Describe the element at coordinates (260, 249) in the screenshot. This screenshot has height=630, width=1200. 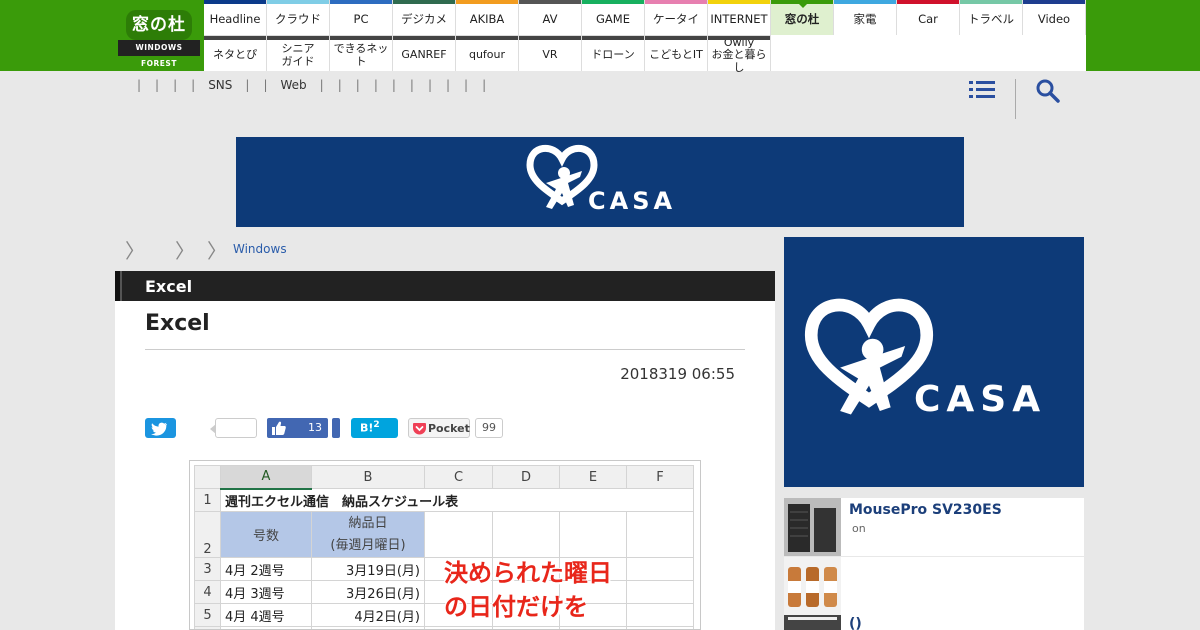
I see `breadcrumb-link-windows: Windows` at that location.